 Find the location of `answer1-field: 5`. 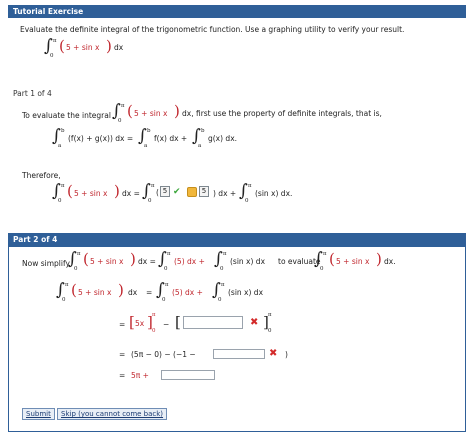

answer1-field: 5 is located at coordinates (165, 191).